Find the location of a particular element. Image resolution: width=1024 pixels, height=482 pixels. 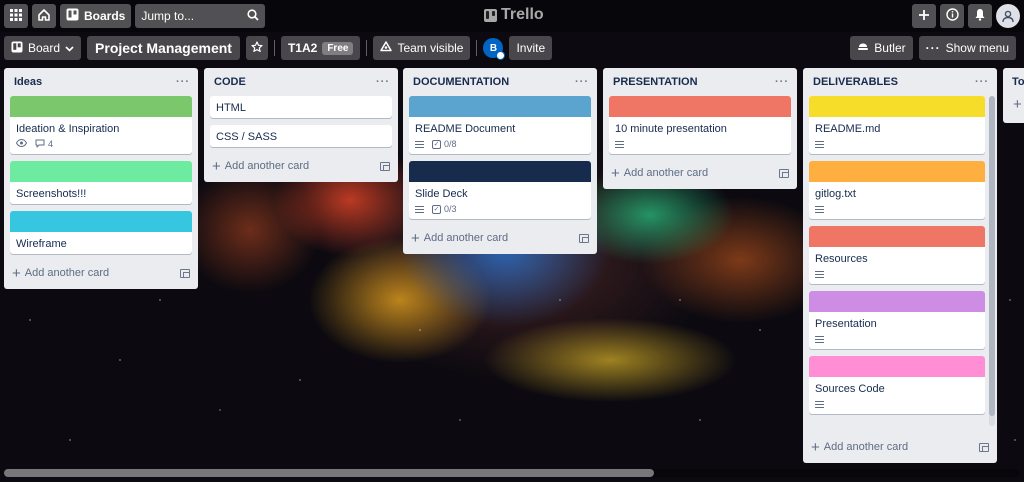

create-button is located at coordinates (924, 16).